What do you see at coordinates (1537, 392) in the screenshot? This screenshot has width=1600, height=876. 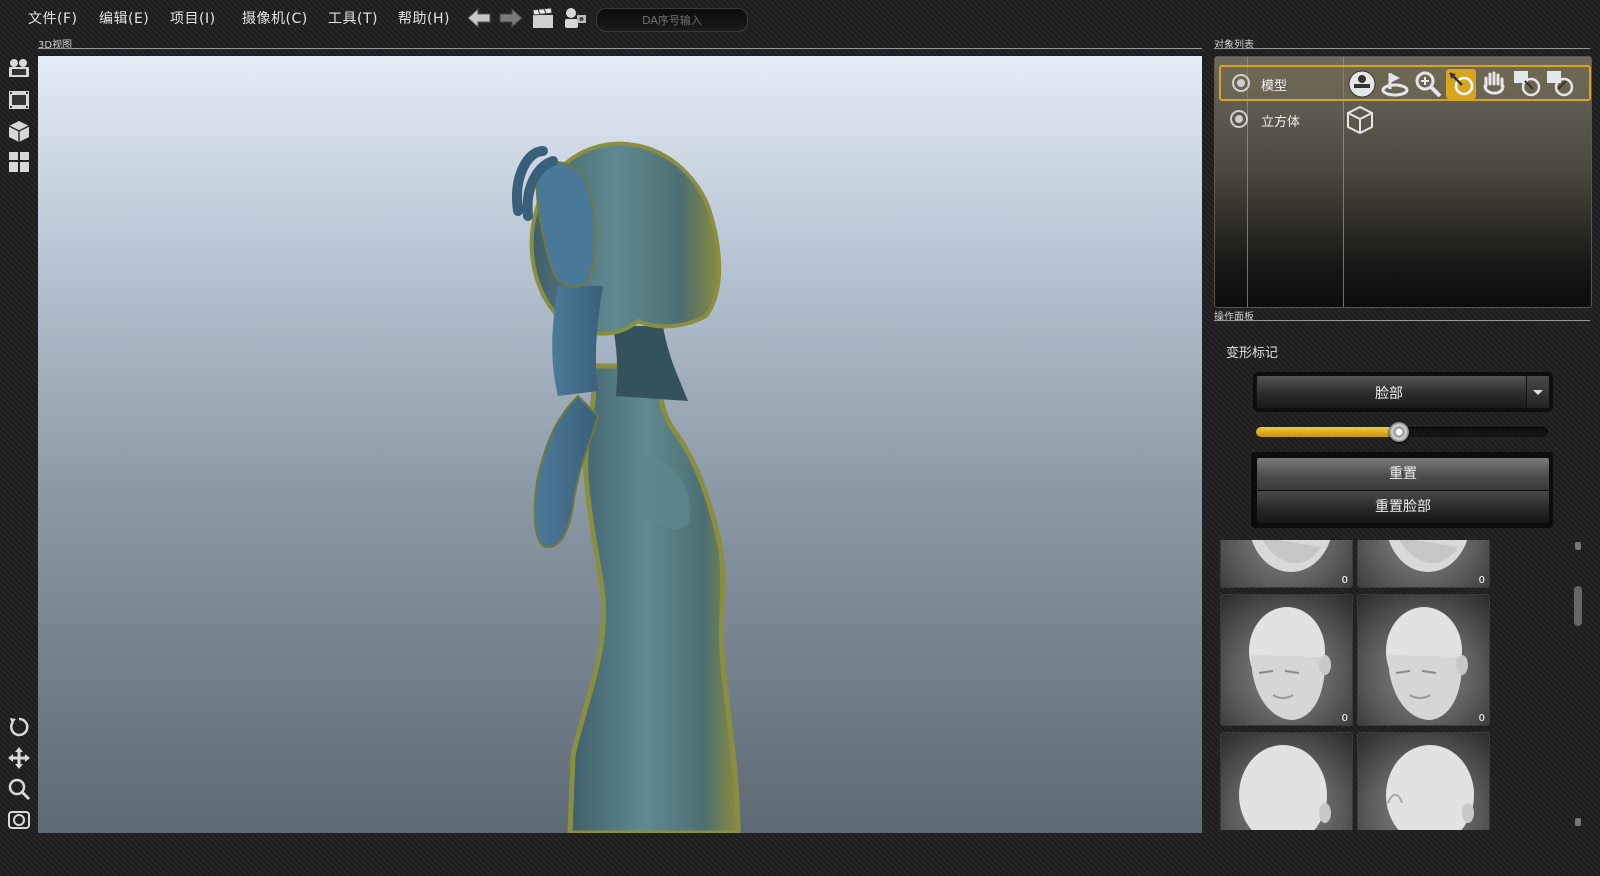 I see `chevron-down-icon` at bounding box center [1537, 392].